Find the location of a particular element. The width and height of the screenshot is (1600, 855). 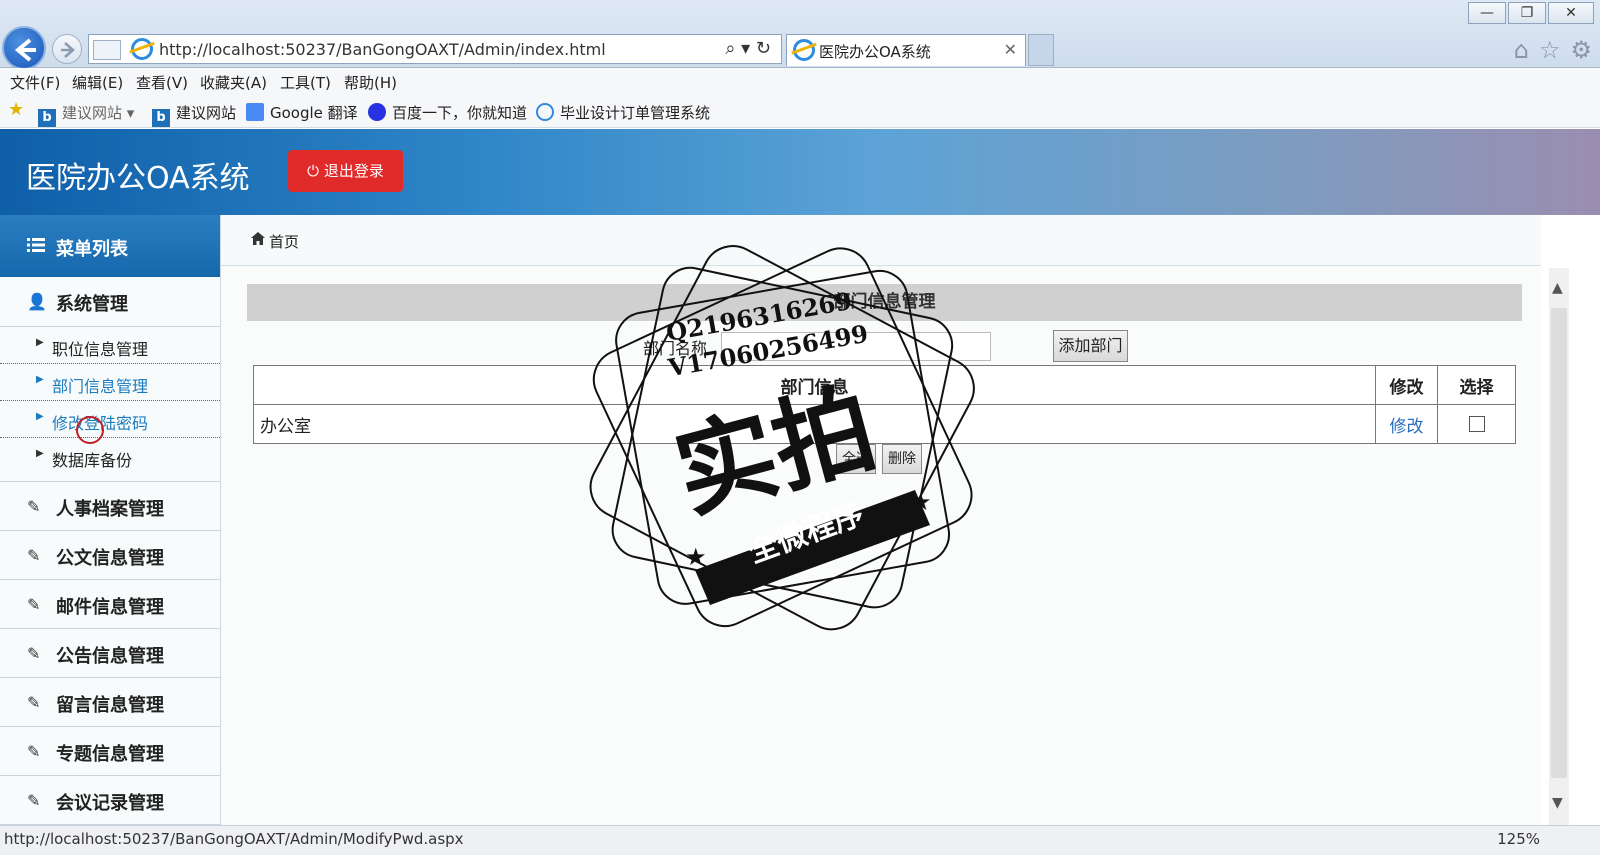

fav-suggested-sites-menu: b 建议网站 ▾ is located at coordinates (86, 114).